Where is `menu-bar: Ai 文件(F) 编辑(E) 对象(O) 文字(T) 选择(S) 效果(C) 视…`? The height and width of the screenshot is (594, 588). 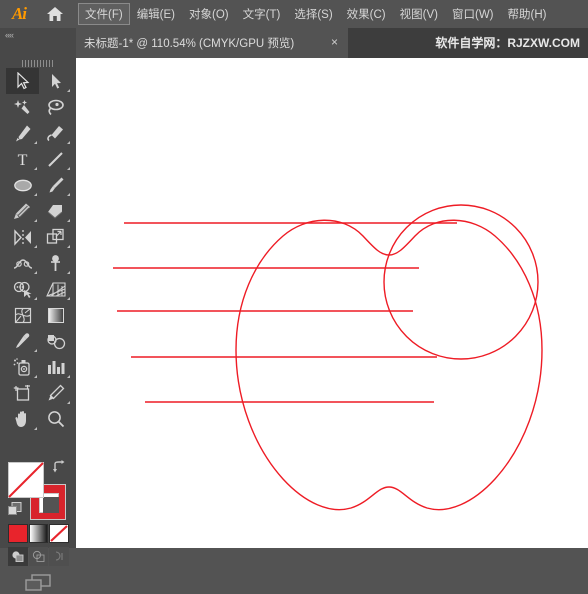 menu-bar: Ai 文件(F) 编辑(E) 对象(O) 文字(T) 选择(S) 效果(C) 视… is located at coordinates (294, 14).